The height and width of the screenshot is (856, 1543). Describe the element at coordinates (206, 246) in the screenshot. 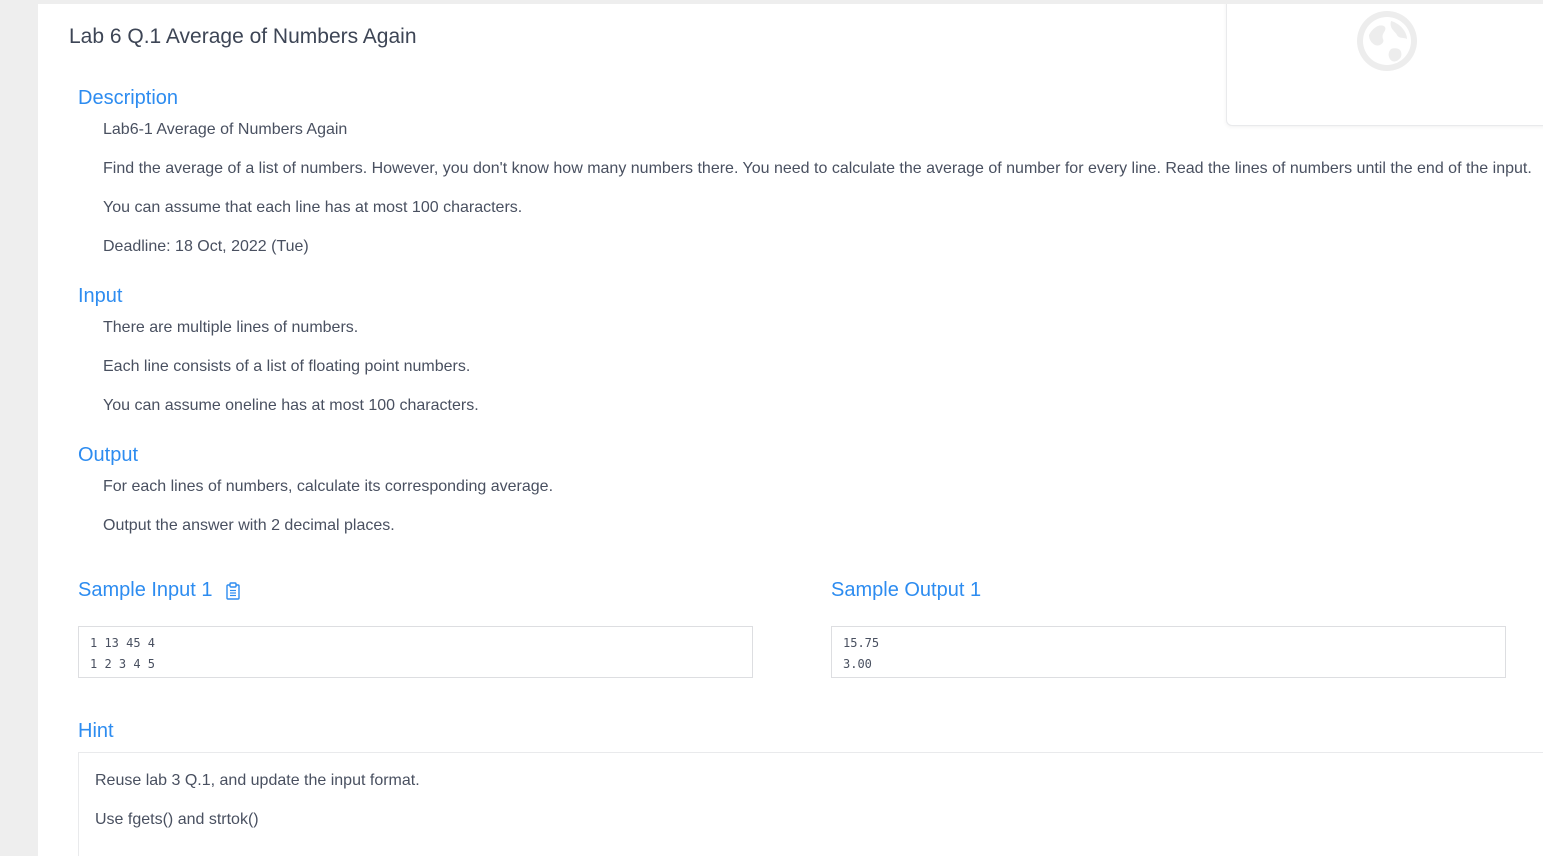

I see `description-paragraph: Deadline: 18 Oct, 2022 (Tue)` at that location.